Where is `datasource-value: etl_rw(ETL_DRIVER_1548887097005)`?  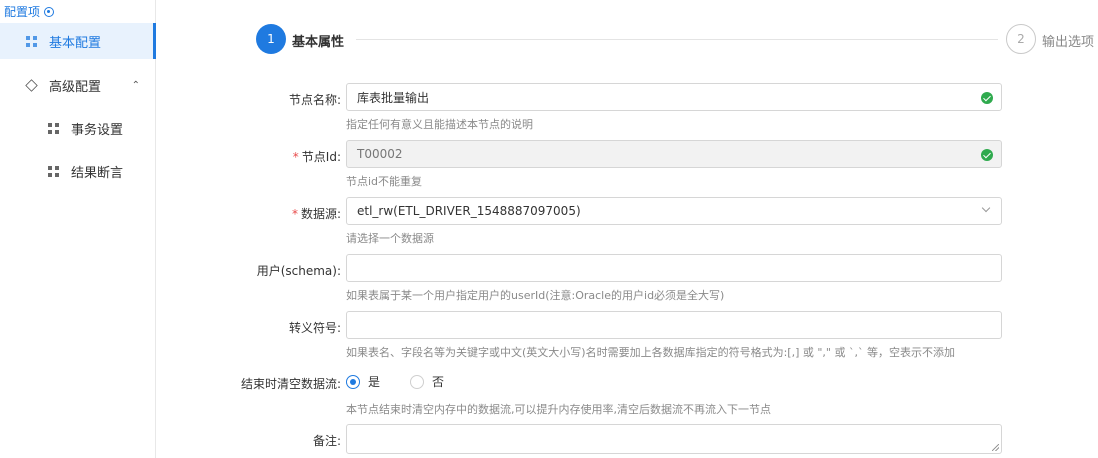 datasource-value: etl_rw(ETL_DRIVER_1548887097005) is located at coordinates (469, 211).